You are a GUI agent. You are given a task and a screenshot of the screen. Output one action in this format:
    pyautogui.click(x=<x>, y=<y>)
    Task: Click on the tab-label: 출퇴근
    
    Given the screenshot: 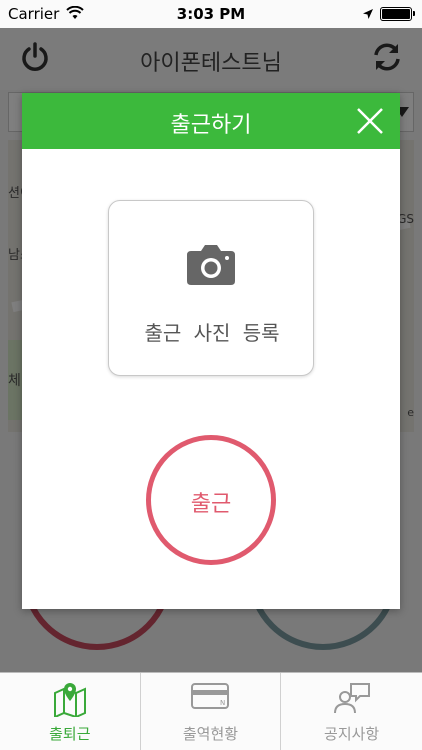 What is the action you would take?
    pyautogui.click(x=70, y=734)
    